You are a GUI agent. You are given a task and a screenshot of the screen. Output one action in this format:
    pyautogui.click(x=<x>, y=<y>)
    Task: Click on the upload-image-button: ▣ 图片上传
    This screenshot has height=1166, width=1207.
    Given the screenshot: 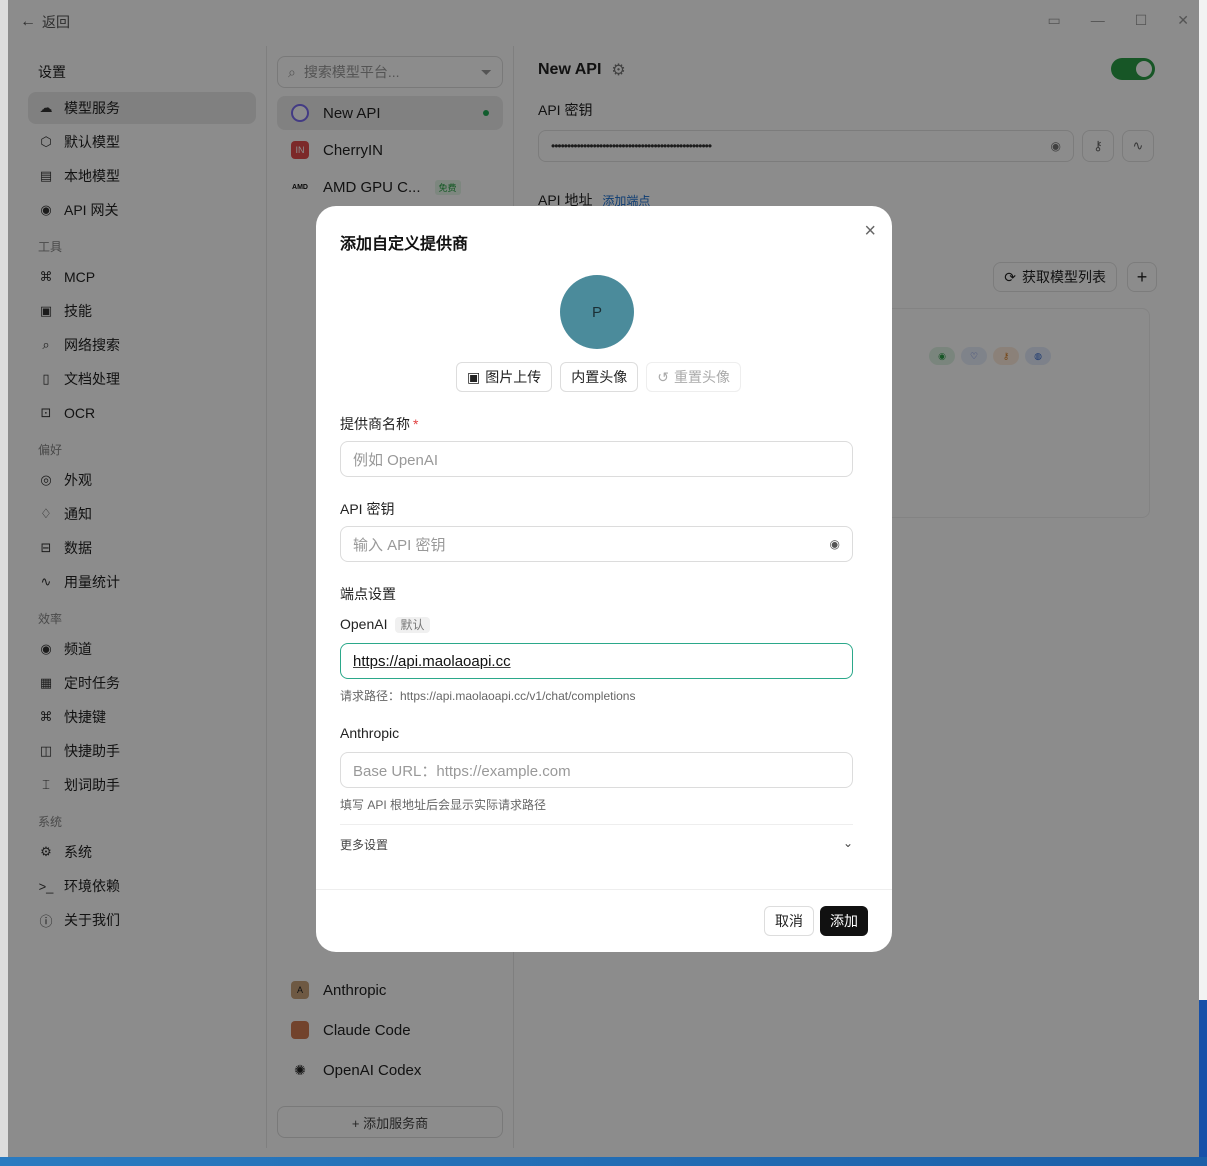 What is the action you would take?
    pyautogui.click(x=504, y=377)
    